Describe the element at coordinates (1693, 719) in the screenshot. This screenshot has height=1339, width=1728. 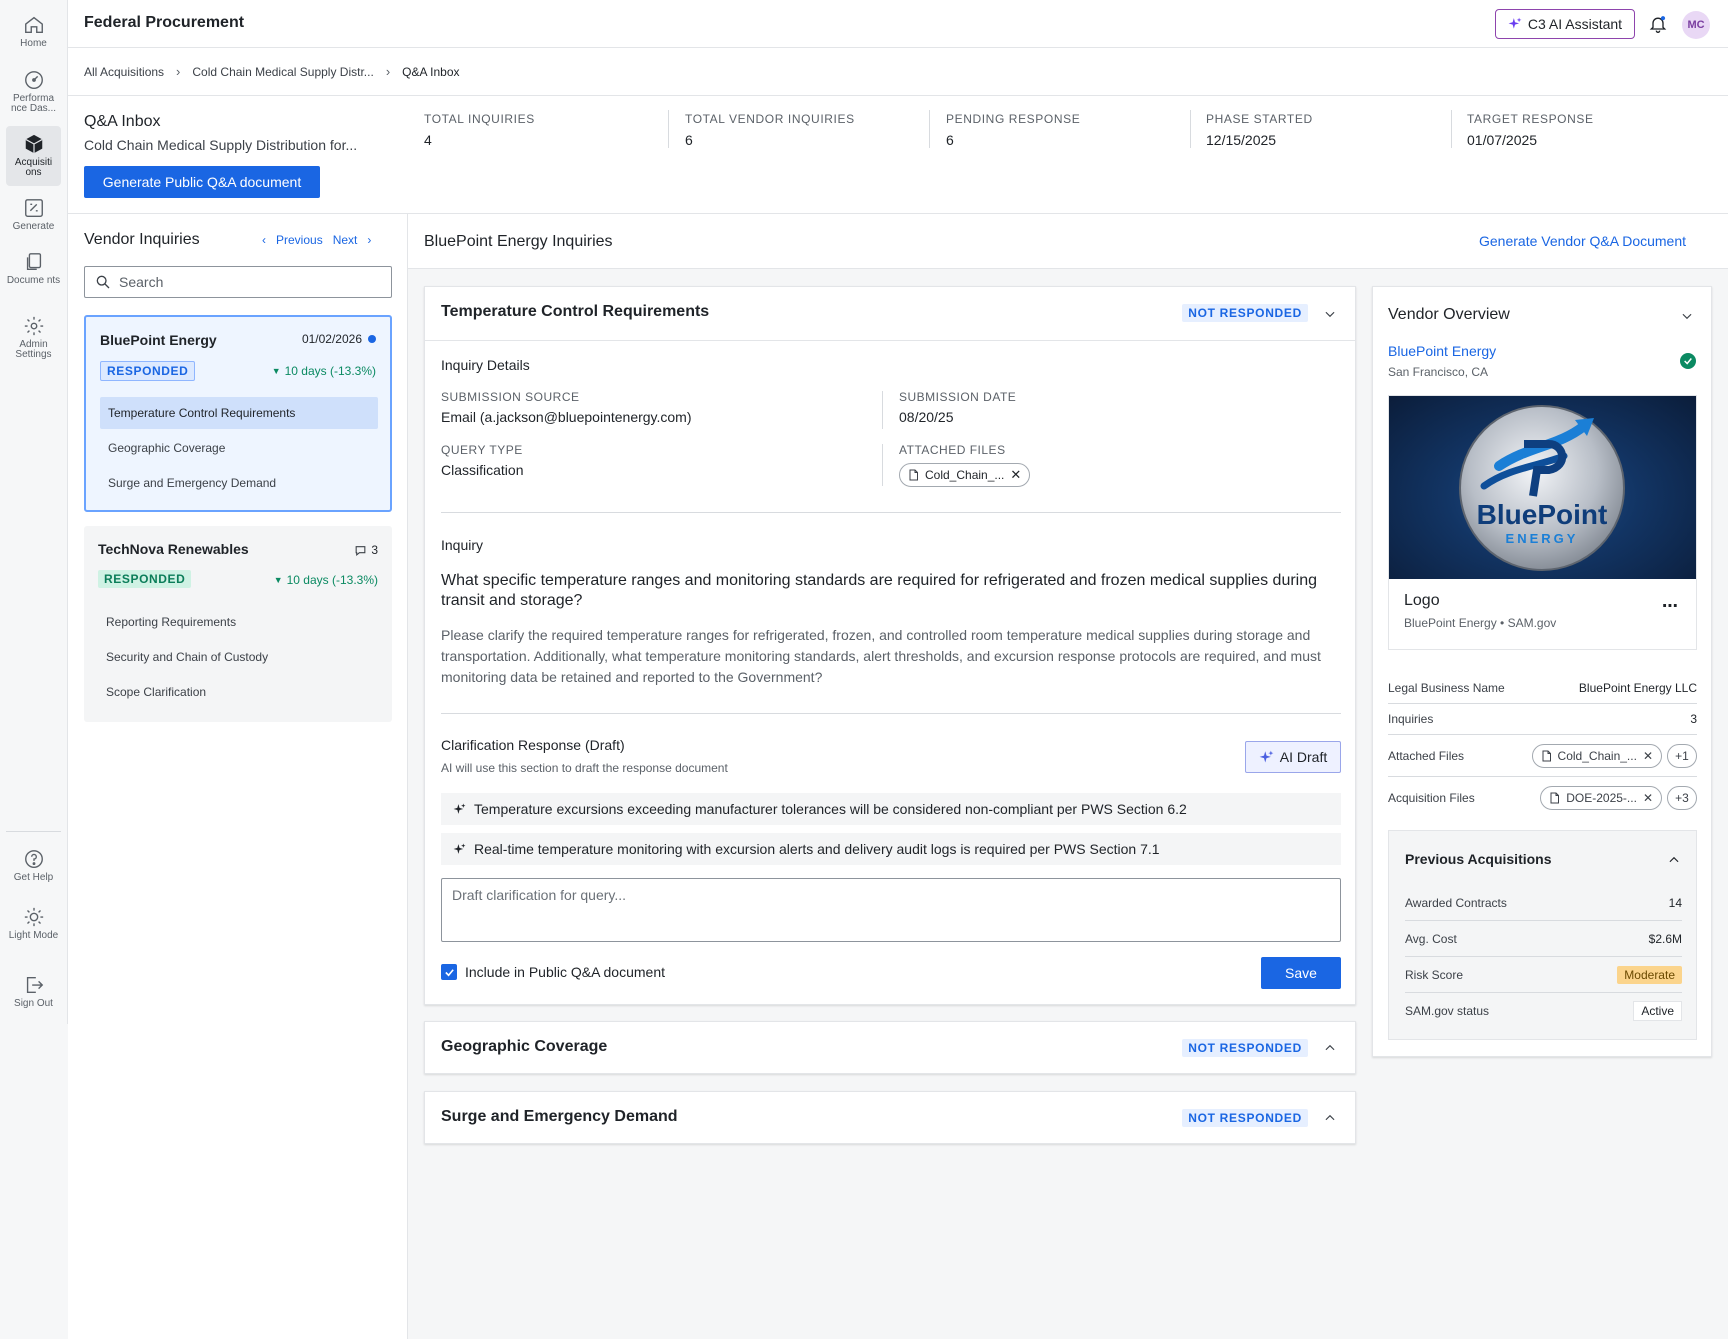
I see `row-value: 3` at that location.